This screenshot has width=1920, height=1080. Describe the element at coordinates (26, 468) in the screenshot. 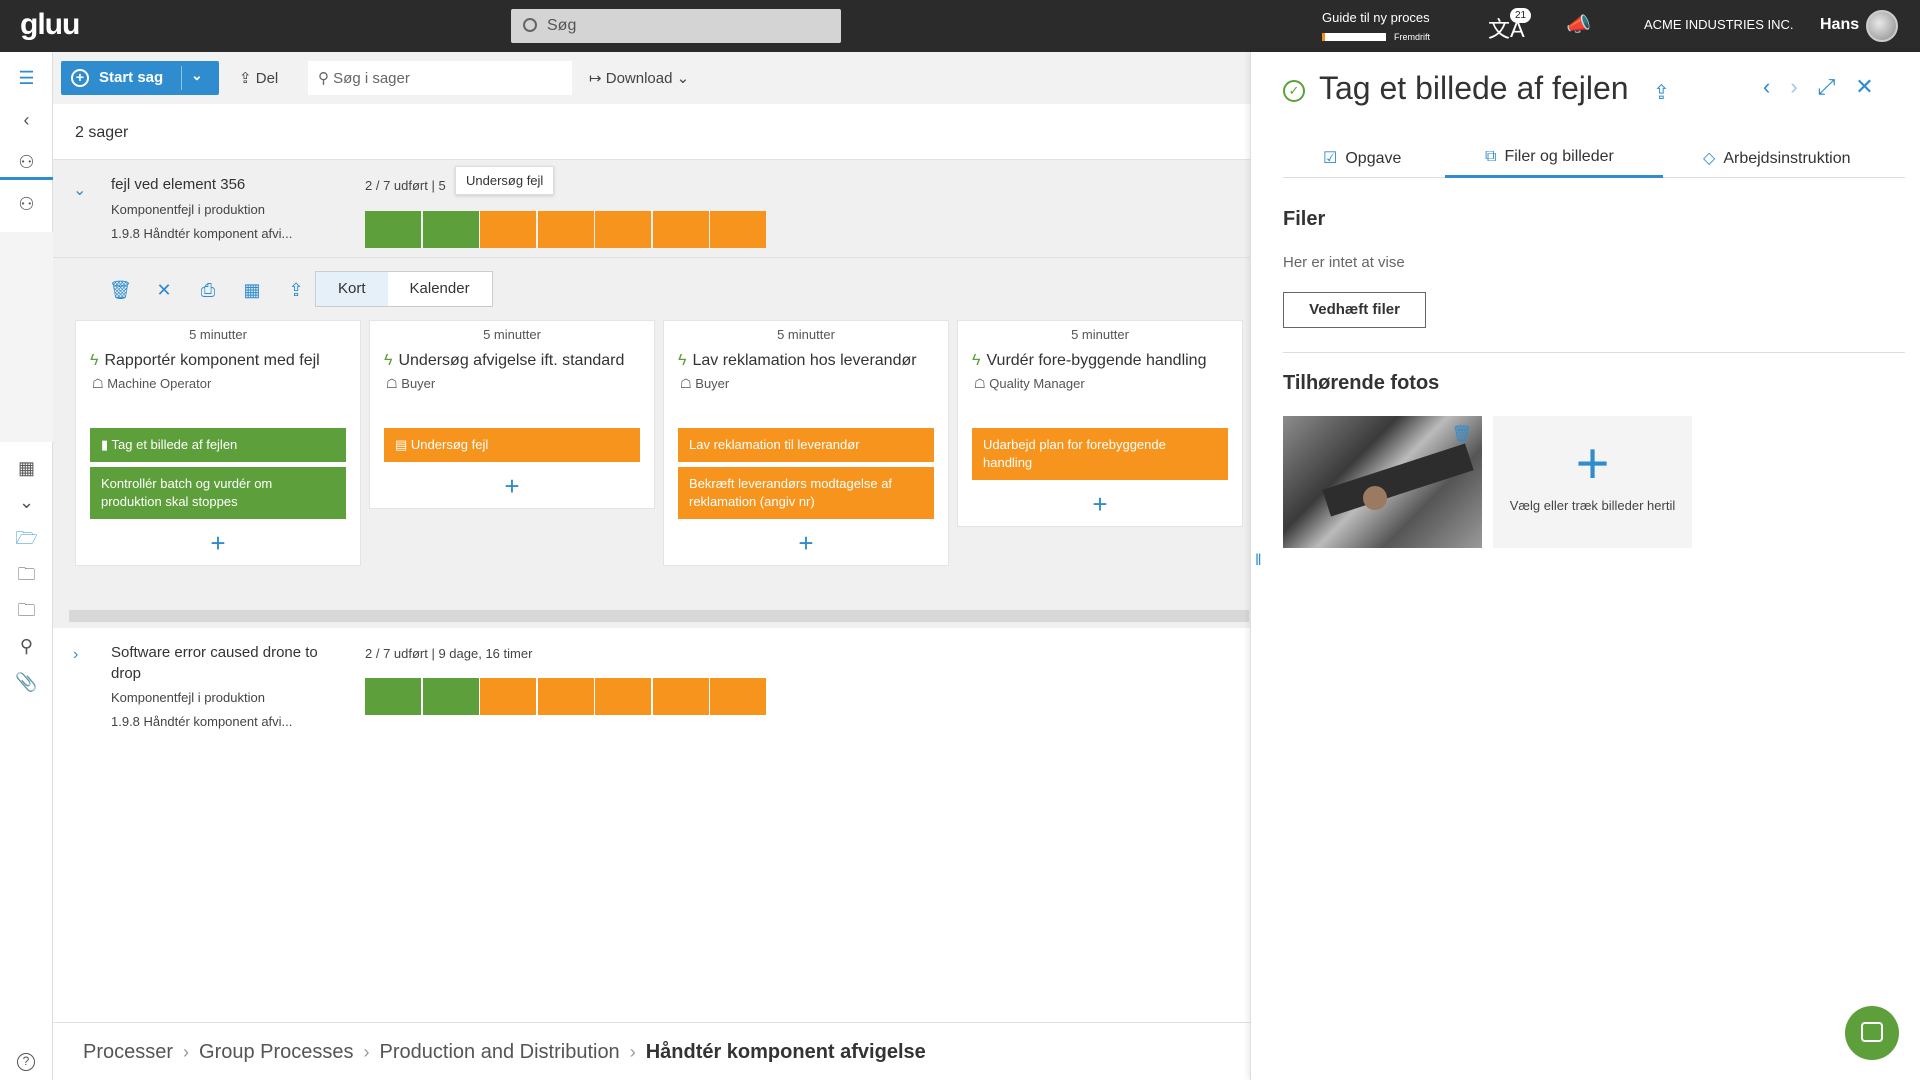

I see `building-icon: ▦` at that location.